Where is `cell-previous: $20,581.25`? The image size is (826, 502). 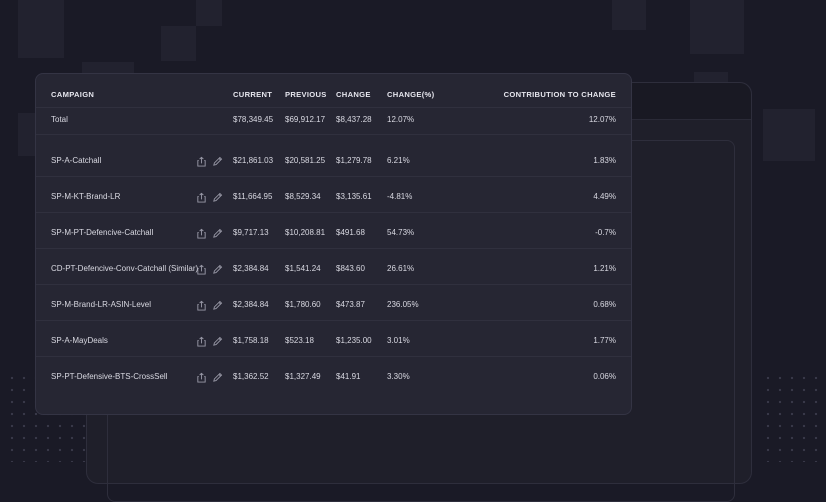 cell-previous: $20,581.25 is located at coordinates (305, 160).